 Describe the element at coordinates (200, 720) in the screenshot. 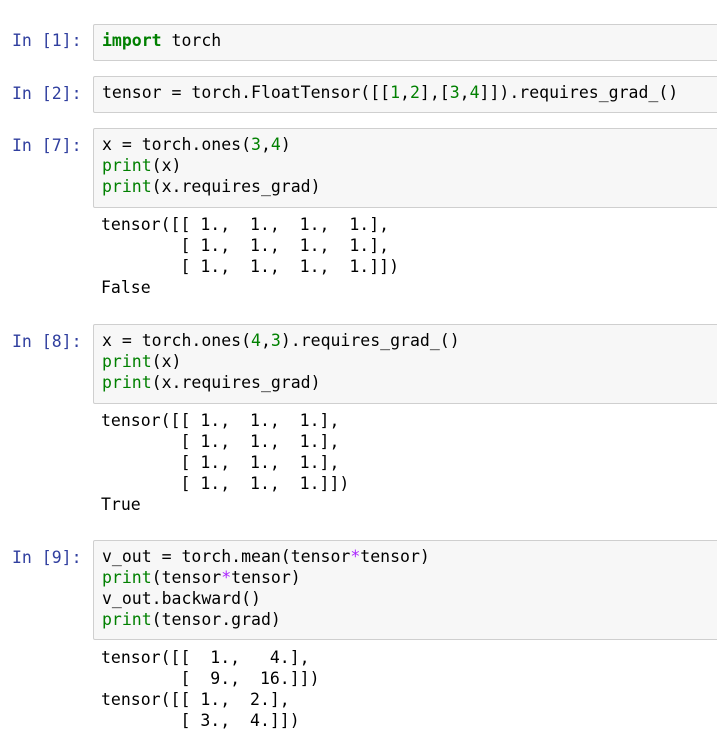

I see `output-line: [ 3., 4.]])` at that location.